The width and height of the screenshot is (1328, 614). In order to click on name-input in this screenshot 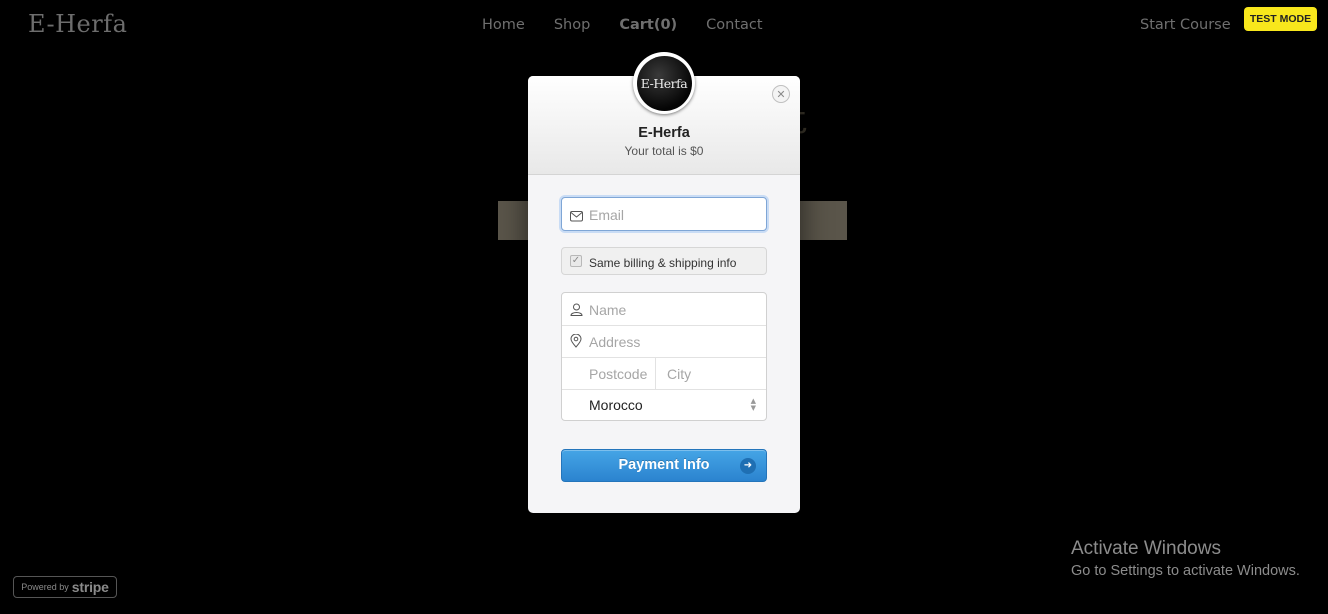, I will do `click(671, 310)`.